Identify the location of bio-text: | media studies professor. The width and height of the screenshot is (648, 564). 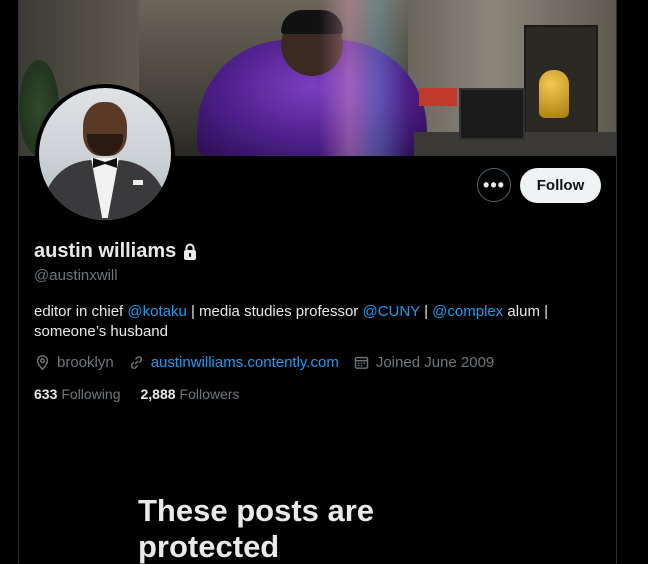
(274, 311).